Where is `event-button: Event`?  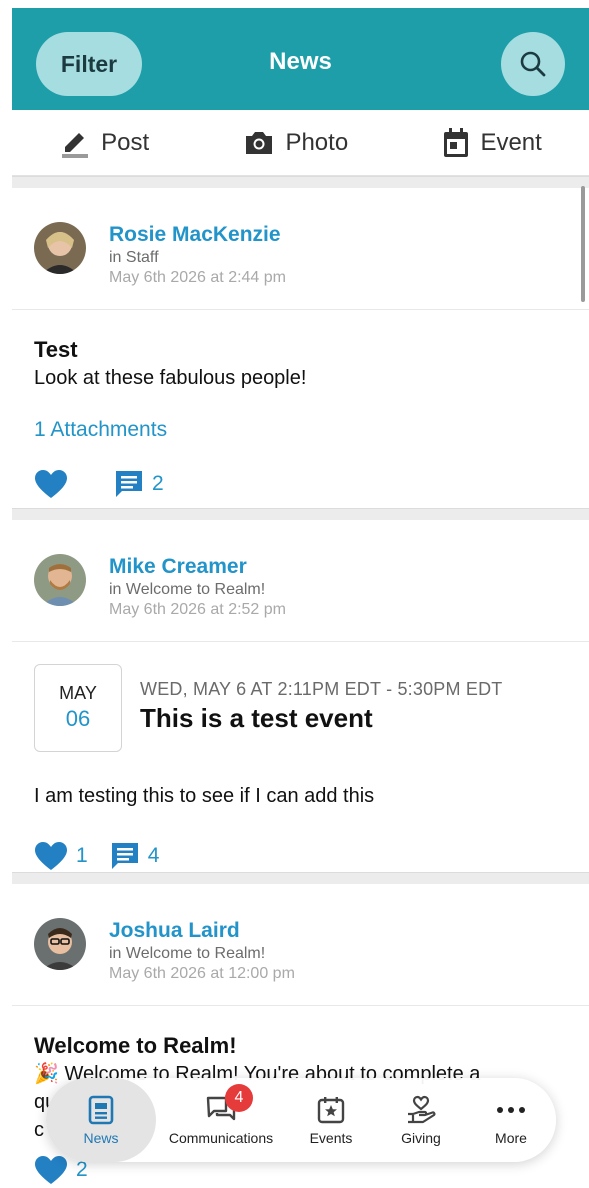
event-button: Event is located at coordinates (492, 143).